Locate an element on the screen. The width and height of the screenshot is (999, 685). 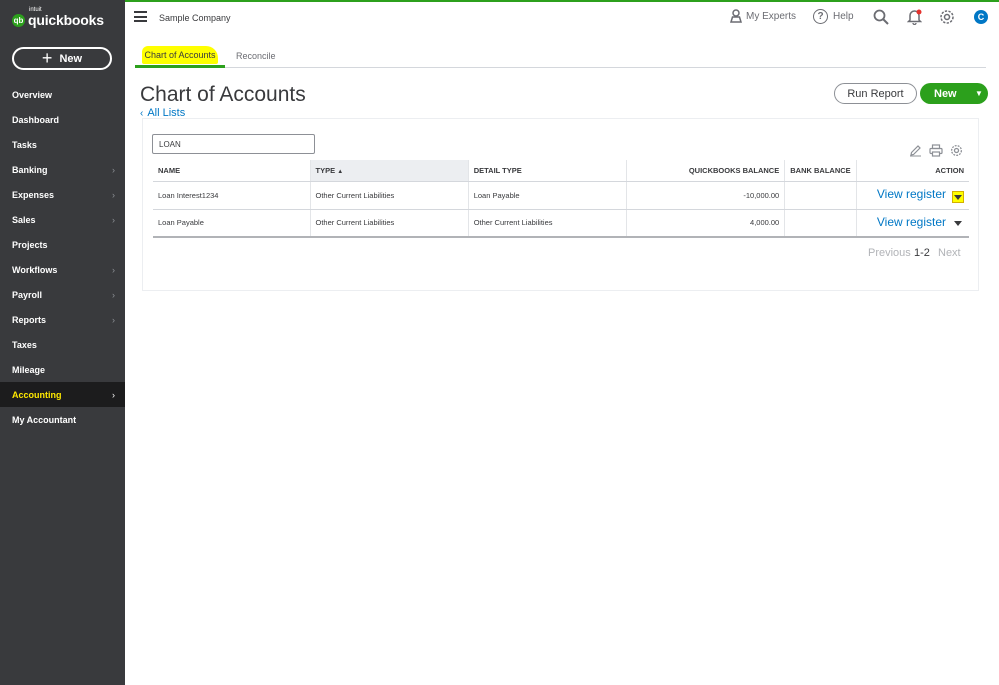
avatar: C is located at coordinates (981, 17).